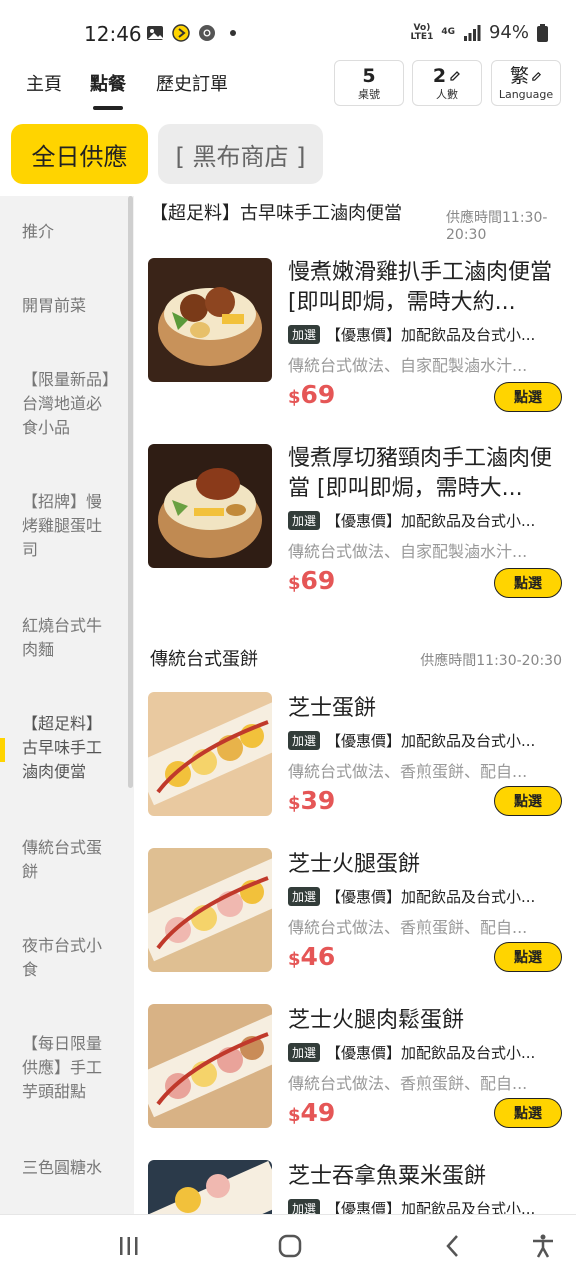 The height and width of the screenshot is (1280, 576). Describe the element at coordinates (68, 958) in the screenshot. I see `sidebar-item-night-market: 夜市台式小食` at that location.